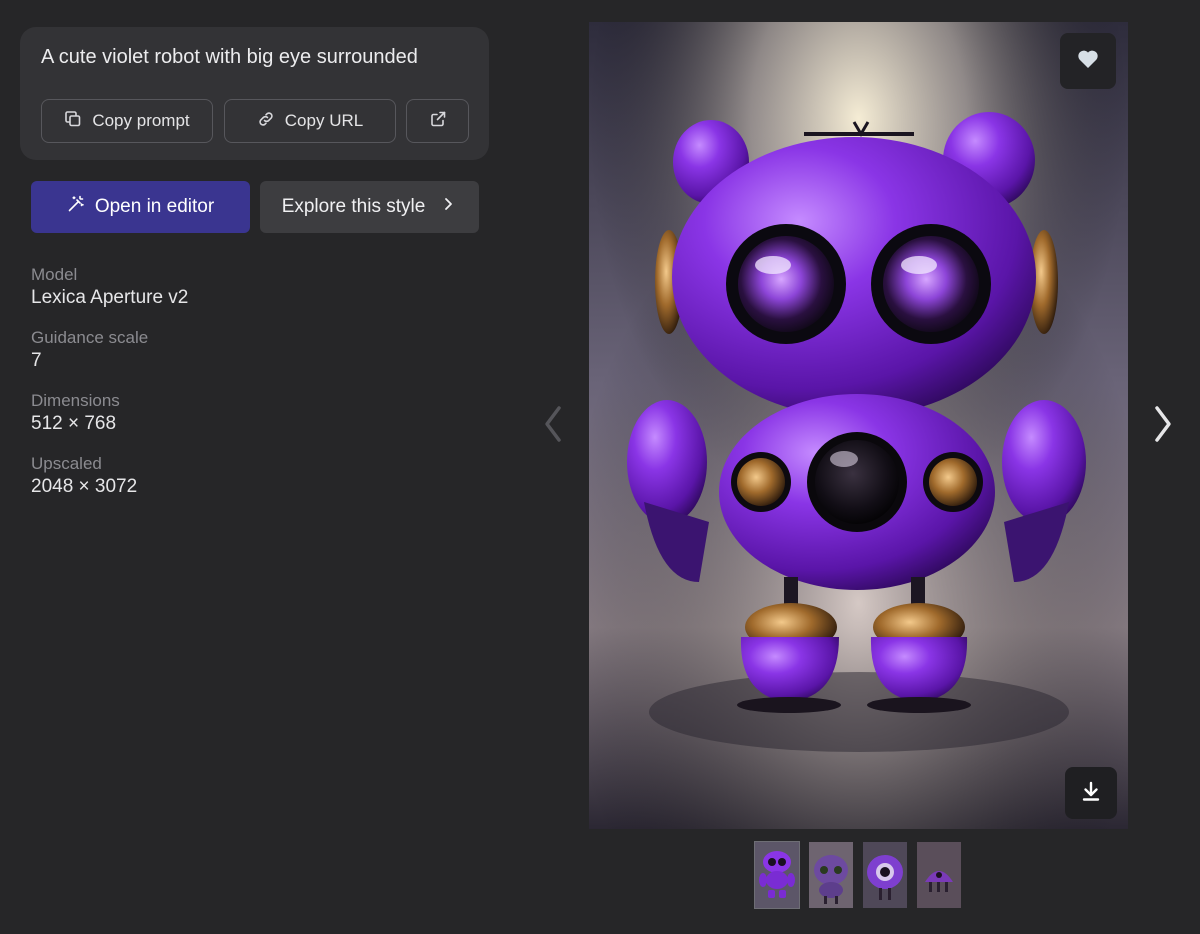  Describe the element at coordinates (266, 121) in the screenshot. I see `link-icon` at that location.